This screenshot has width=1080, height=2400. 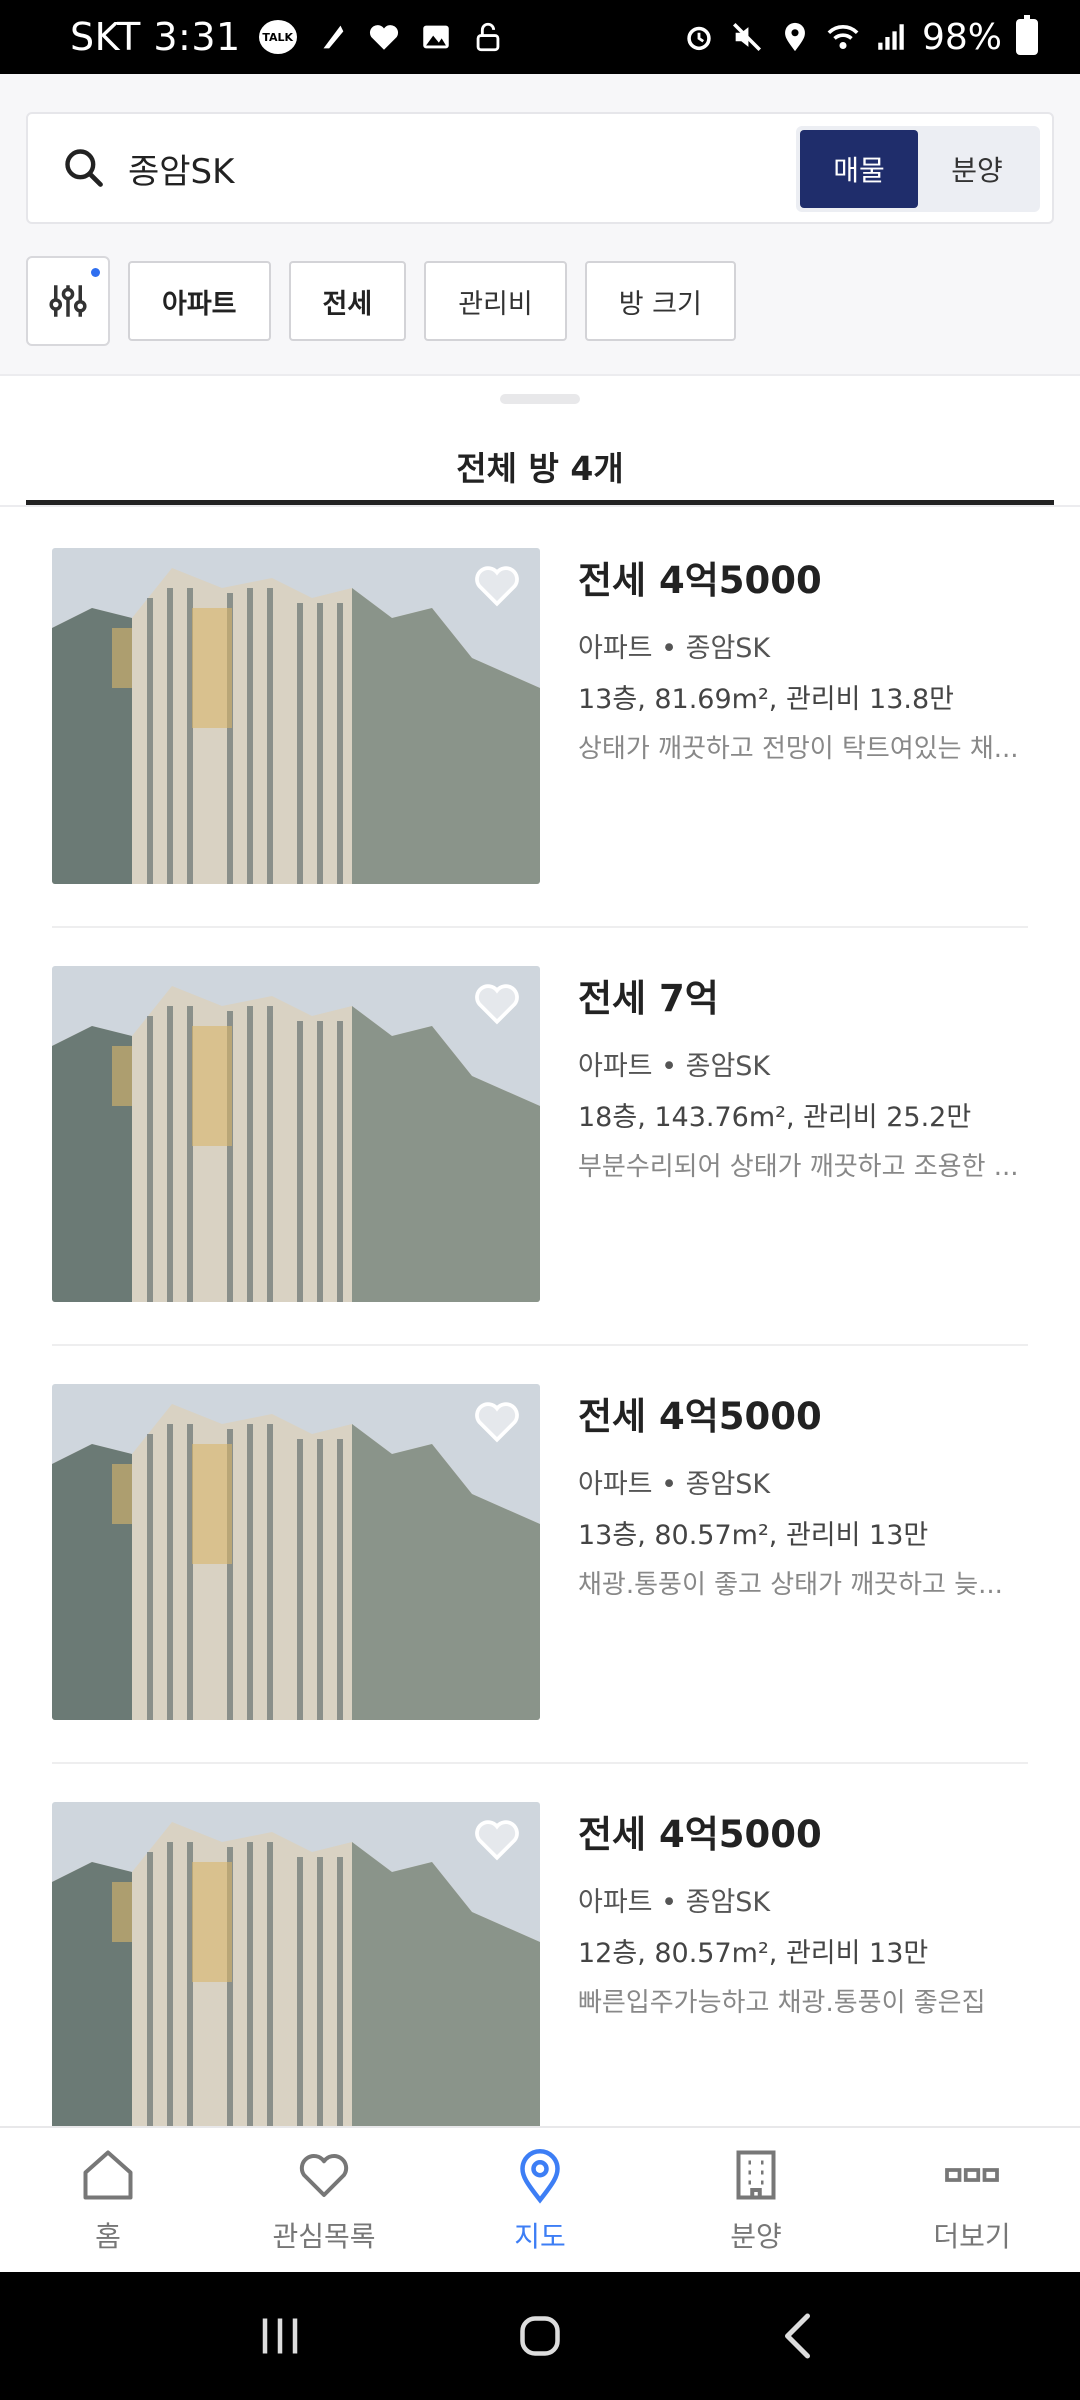 I want to click on segment-listings-button: 매물, so click(x=859, y=169).